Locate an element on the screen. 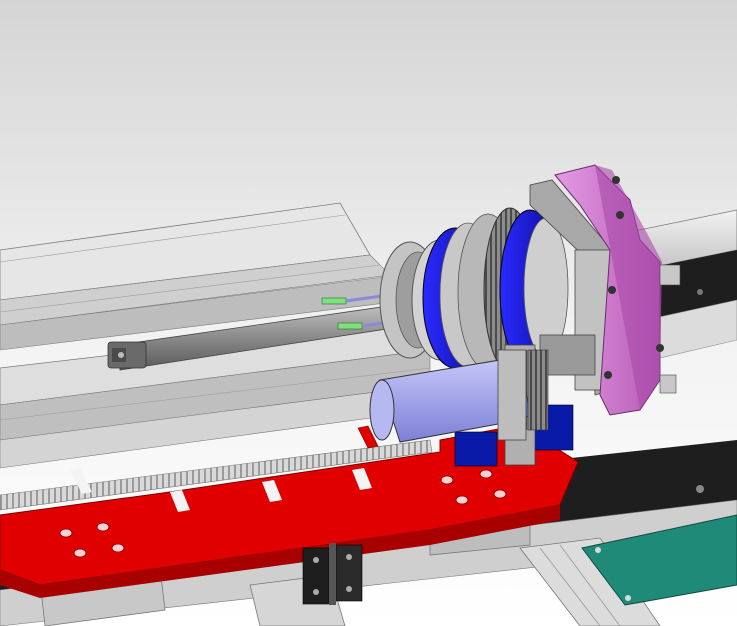 Image resolution: width=737 pixels, height=626 pixels. pin-green-upper is located at coordinates (334, 301).